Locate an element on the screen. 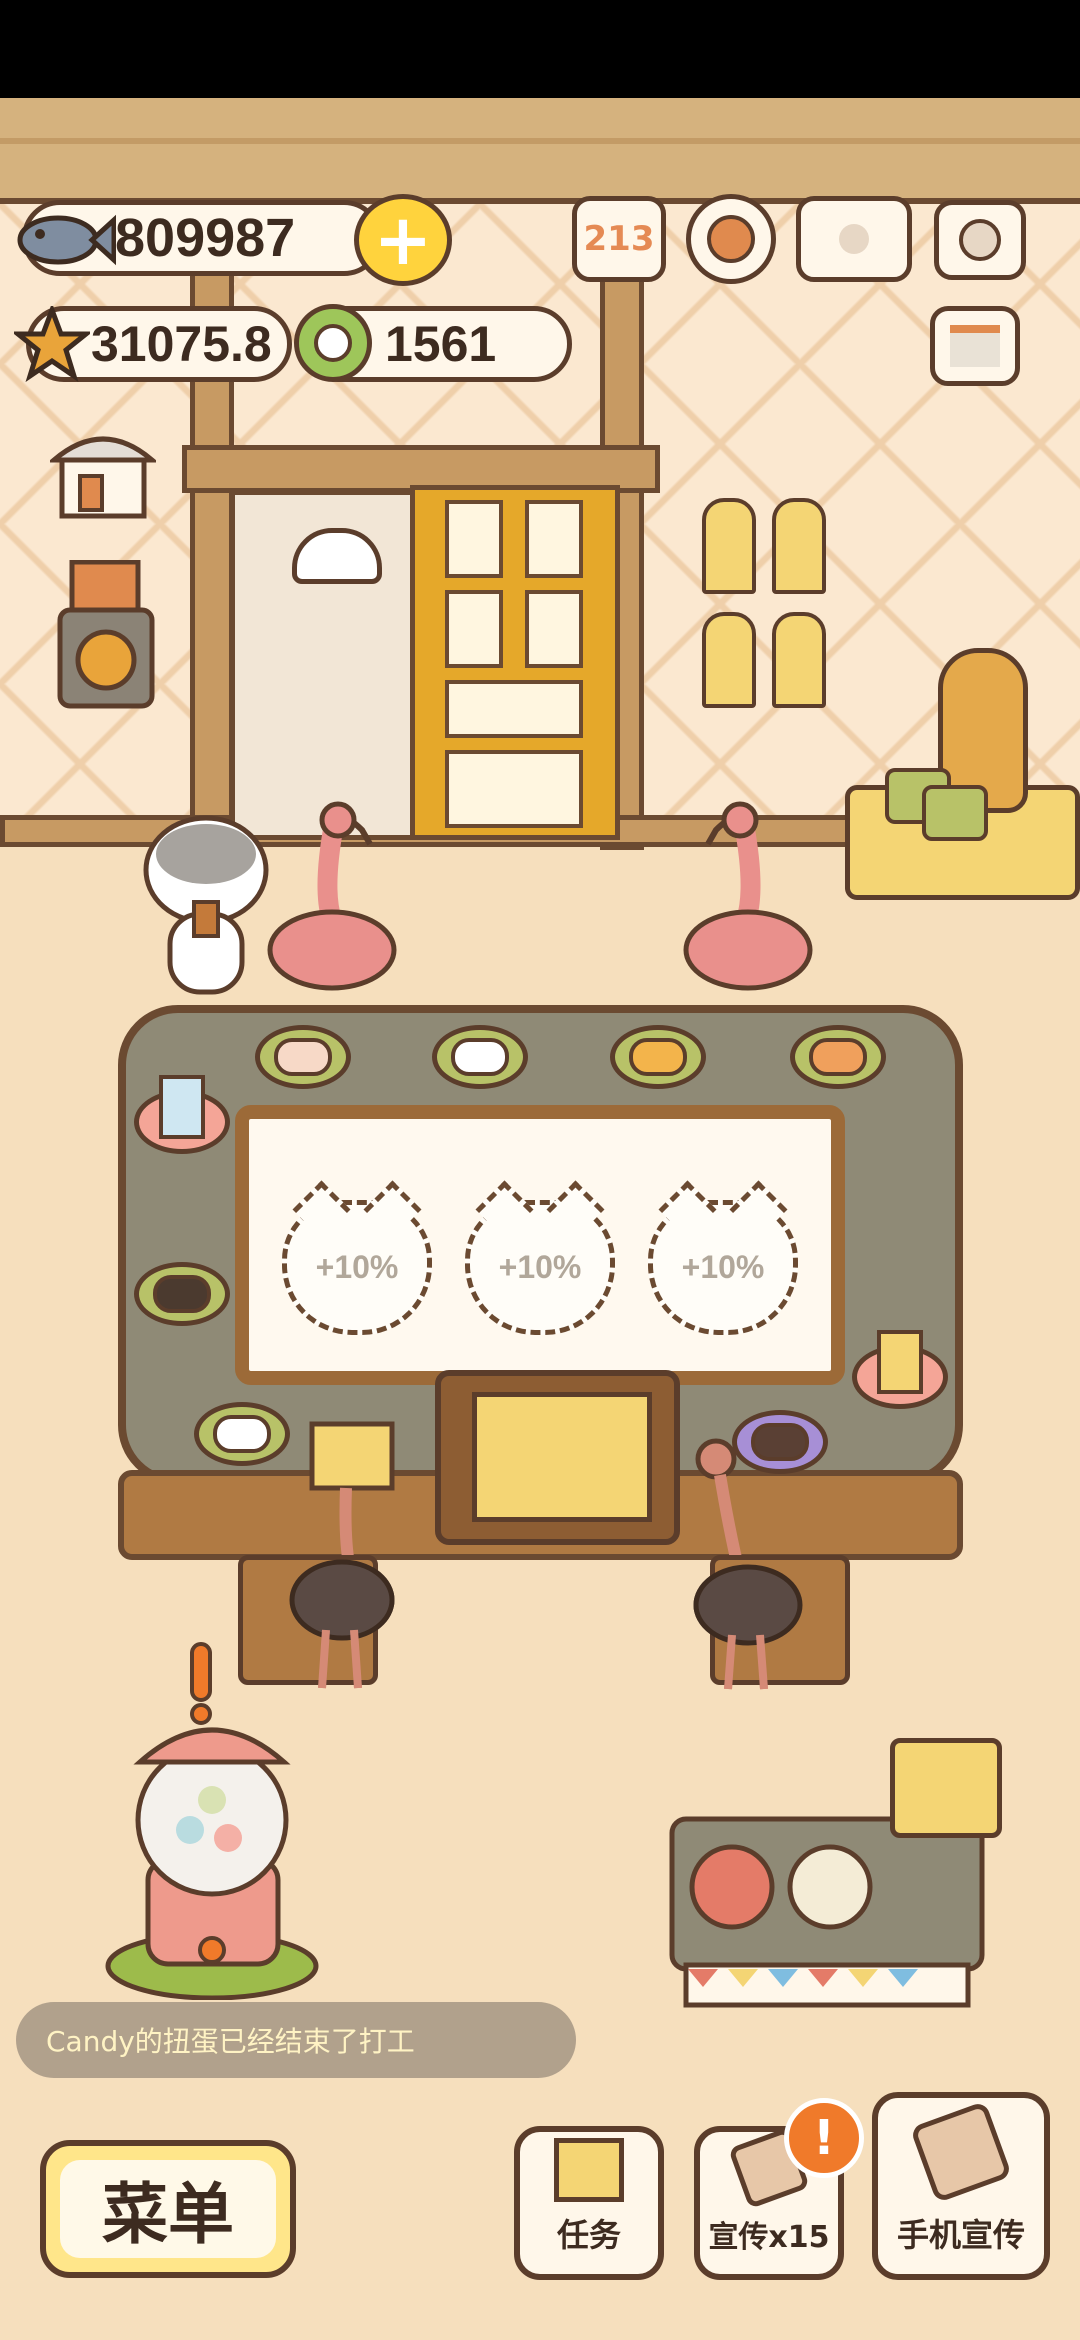  drink-plate is located at coordinates (900, 1369).